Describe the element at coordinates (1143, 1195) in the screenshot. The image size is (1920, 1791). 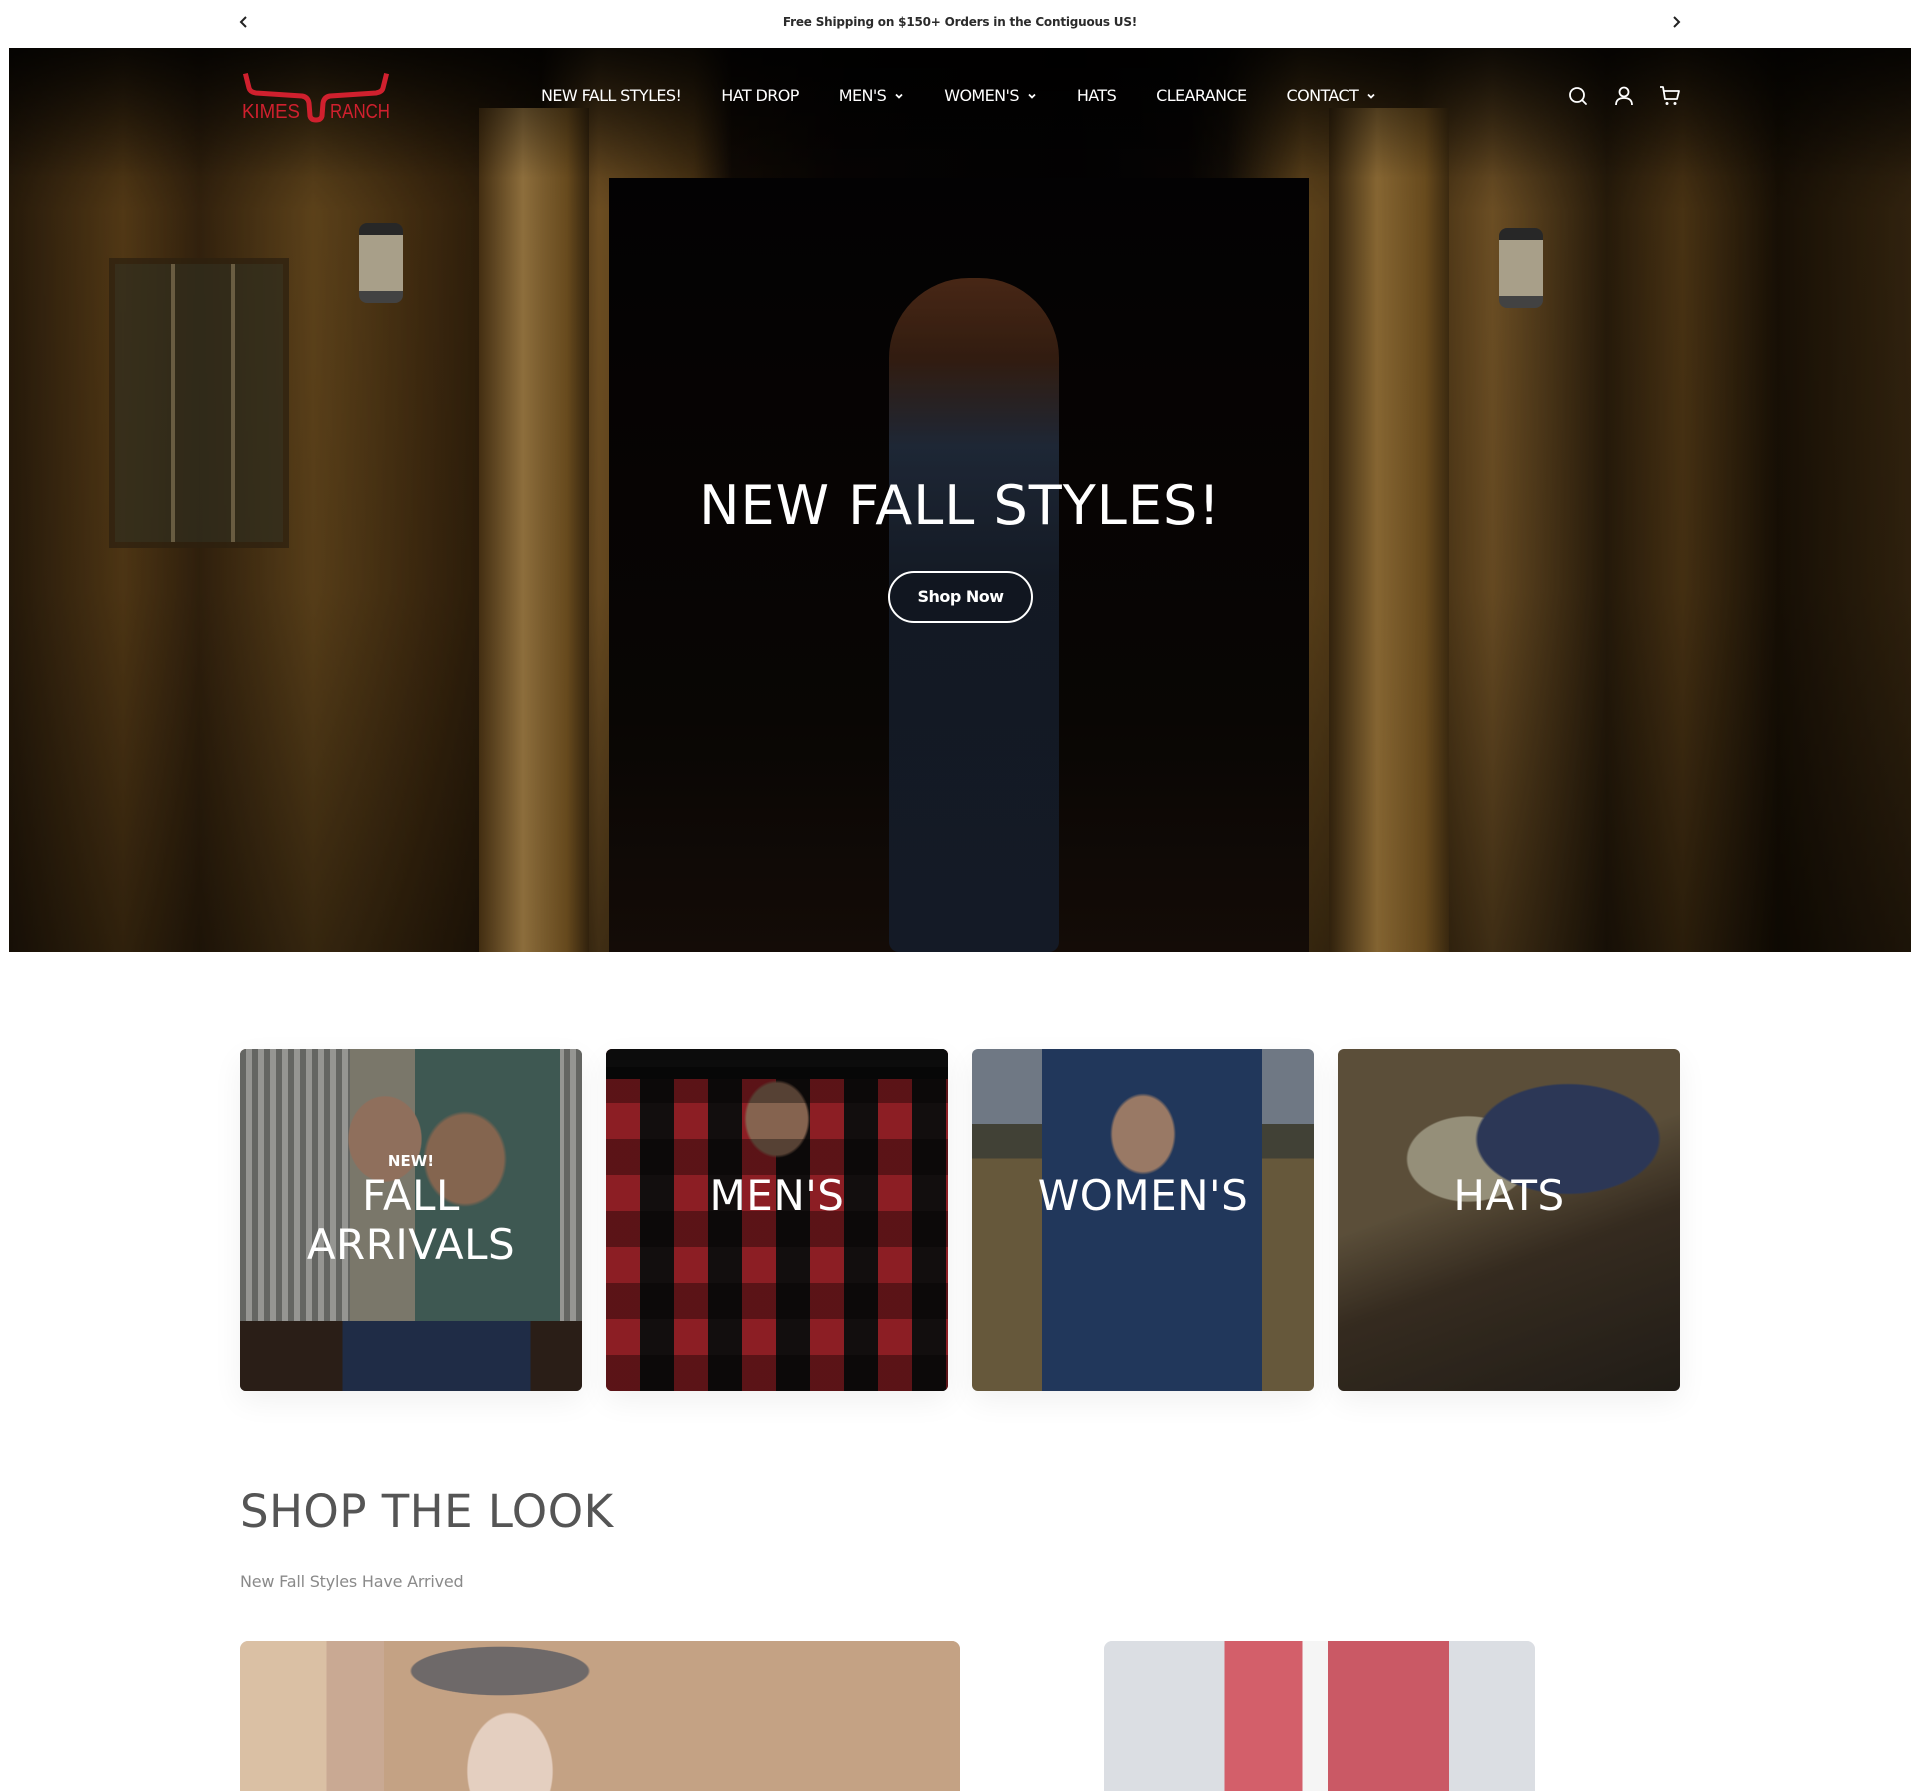
I see `category-label: WOMEN'S` at that location.